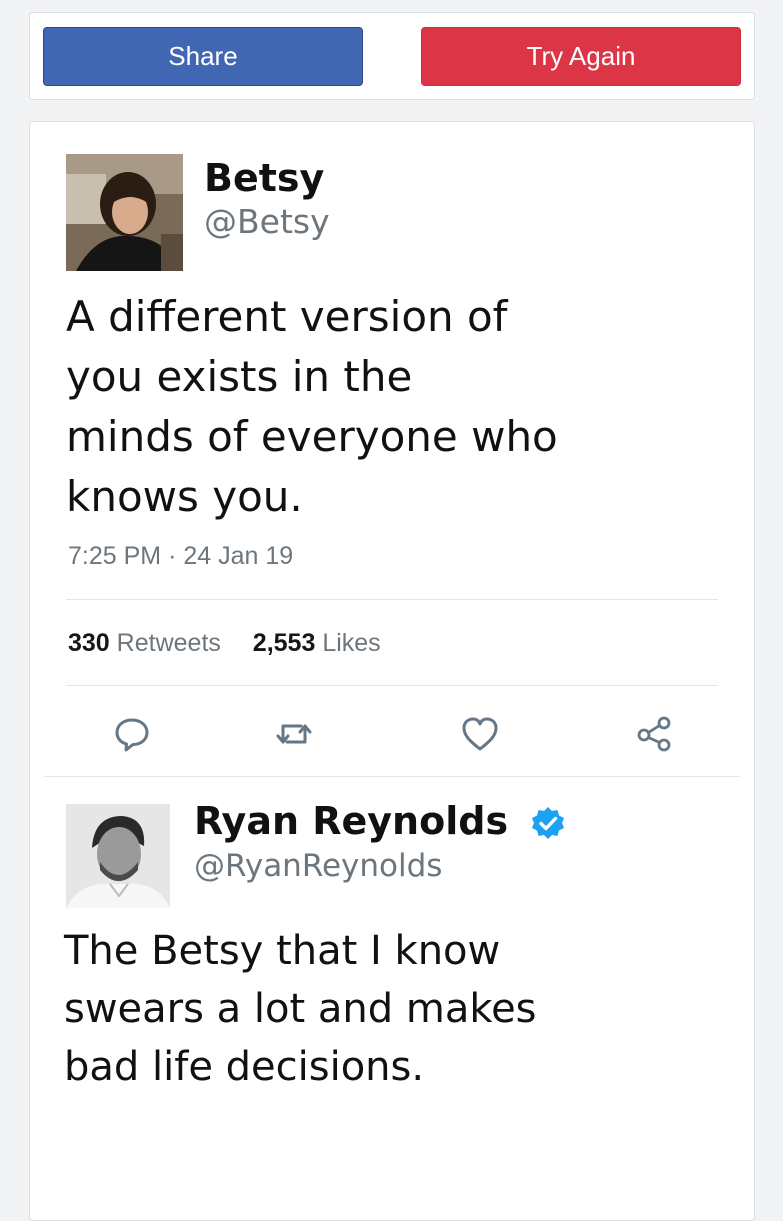  What do you see at coordinates (203, 56) in the screenshot?
I see `share-button: Share` at bounding box center [203, 56].